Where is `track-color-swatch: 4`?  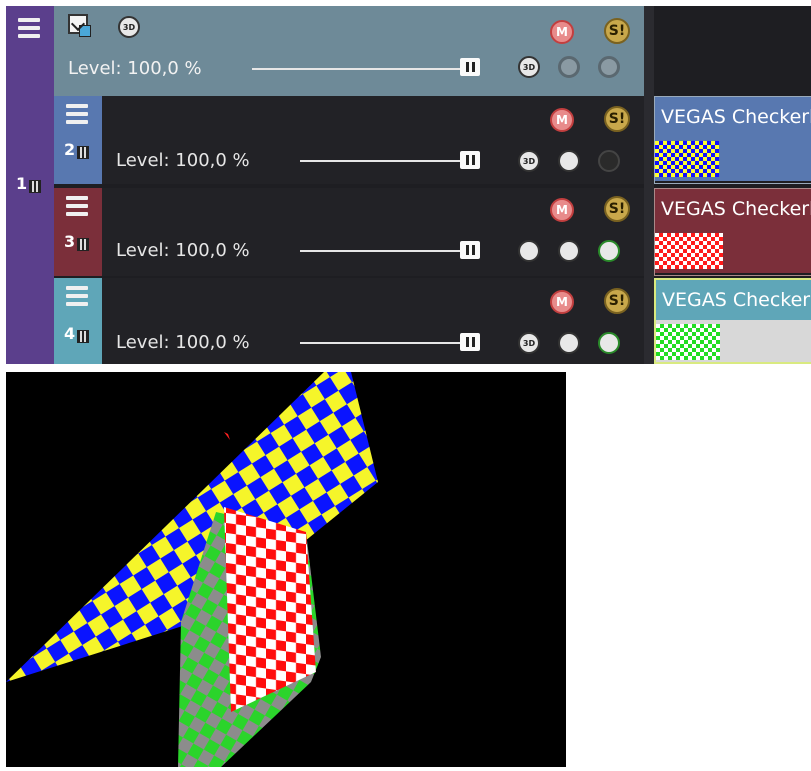
track-color-swatch: 4 is located at coordinates (78, 321).